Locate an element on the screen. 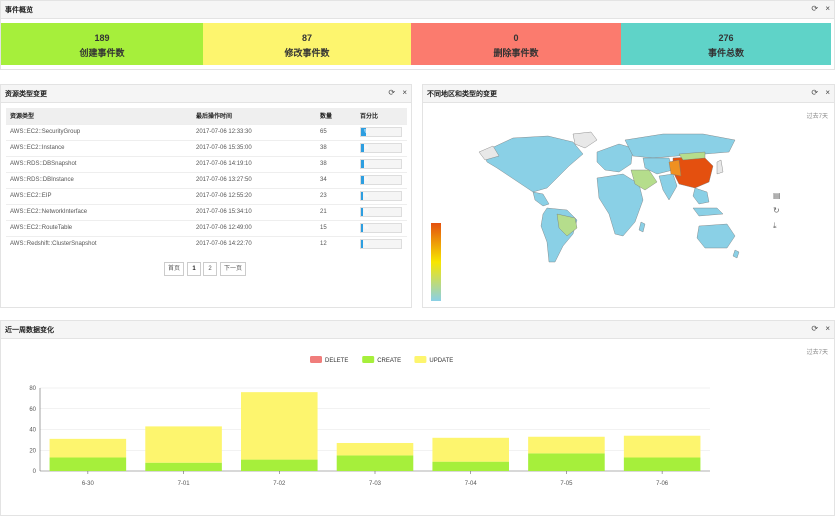 Image resolution: width=835 pixels, height=516 pixels. stat-modified-value: 87 is located at coordinates (306, 38).